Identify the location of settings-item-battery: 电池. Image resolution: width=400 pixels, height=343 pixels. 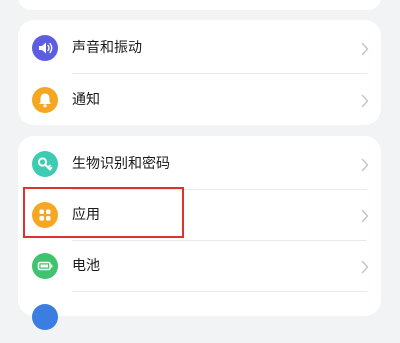
(199, 266).